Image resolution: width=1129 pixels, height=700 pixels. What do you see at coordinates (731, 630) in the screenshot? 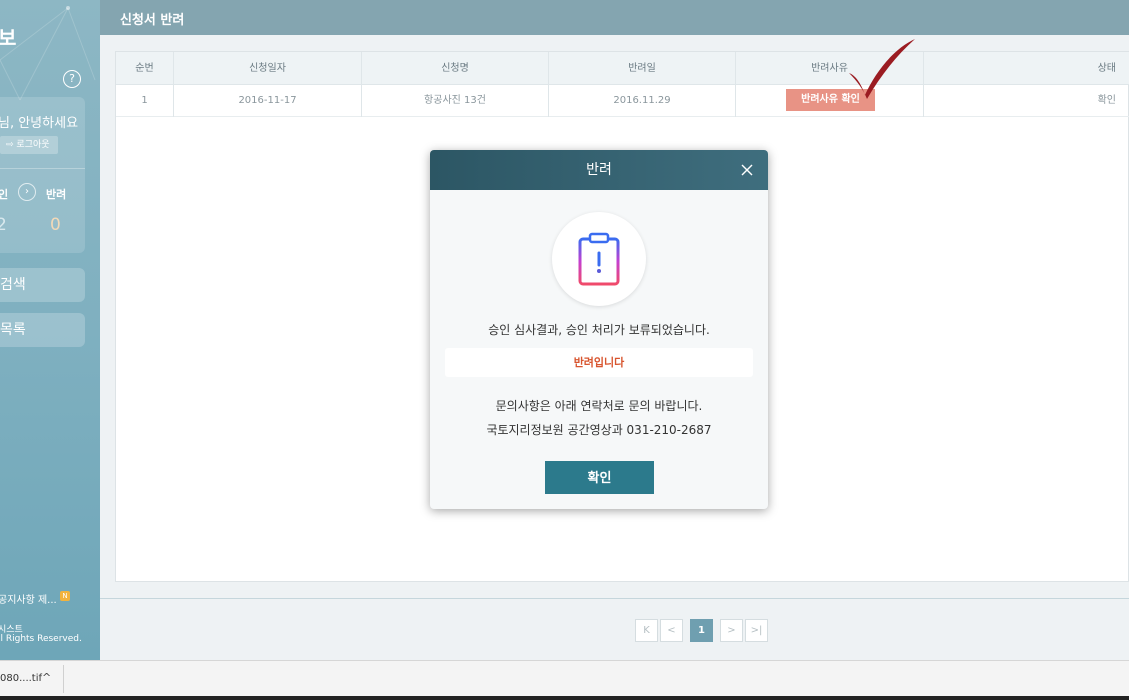
I see `next-page-button: >` at bounding box center [731, 630].